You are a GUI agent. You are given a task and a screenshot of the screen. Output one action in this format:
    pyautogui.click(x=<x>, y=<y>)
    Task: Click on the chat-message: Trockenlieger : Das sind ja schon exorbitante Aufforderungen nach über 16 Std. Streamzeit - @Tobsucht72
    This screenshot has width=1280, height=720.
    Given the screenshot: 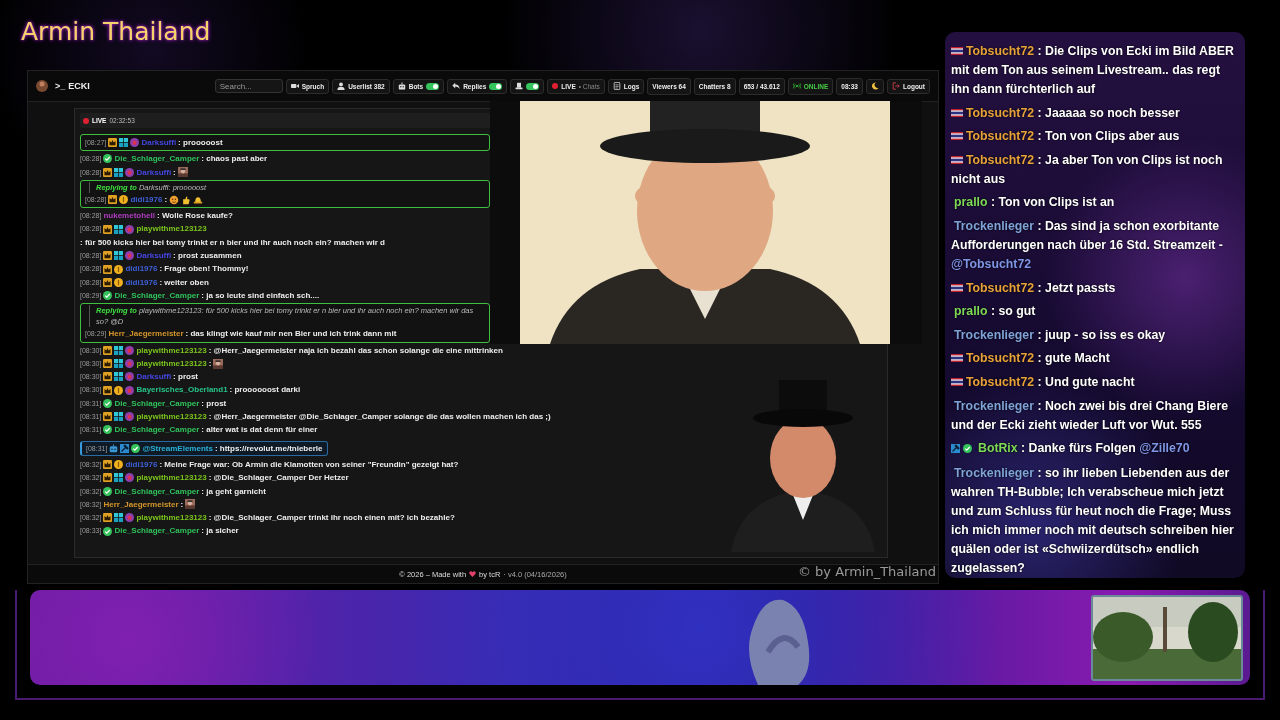 What is the action you would take?
    pyautogui.click(x=1087, y=245)
    